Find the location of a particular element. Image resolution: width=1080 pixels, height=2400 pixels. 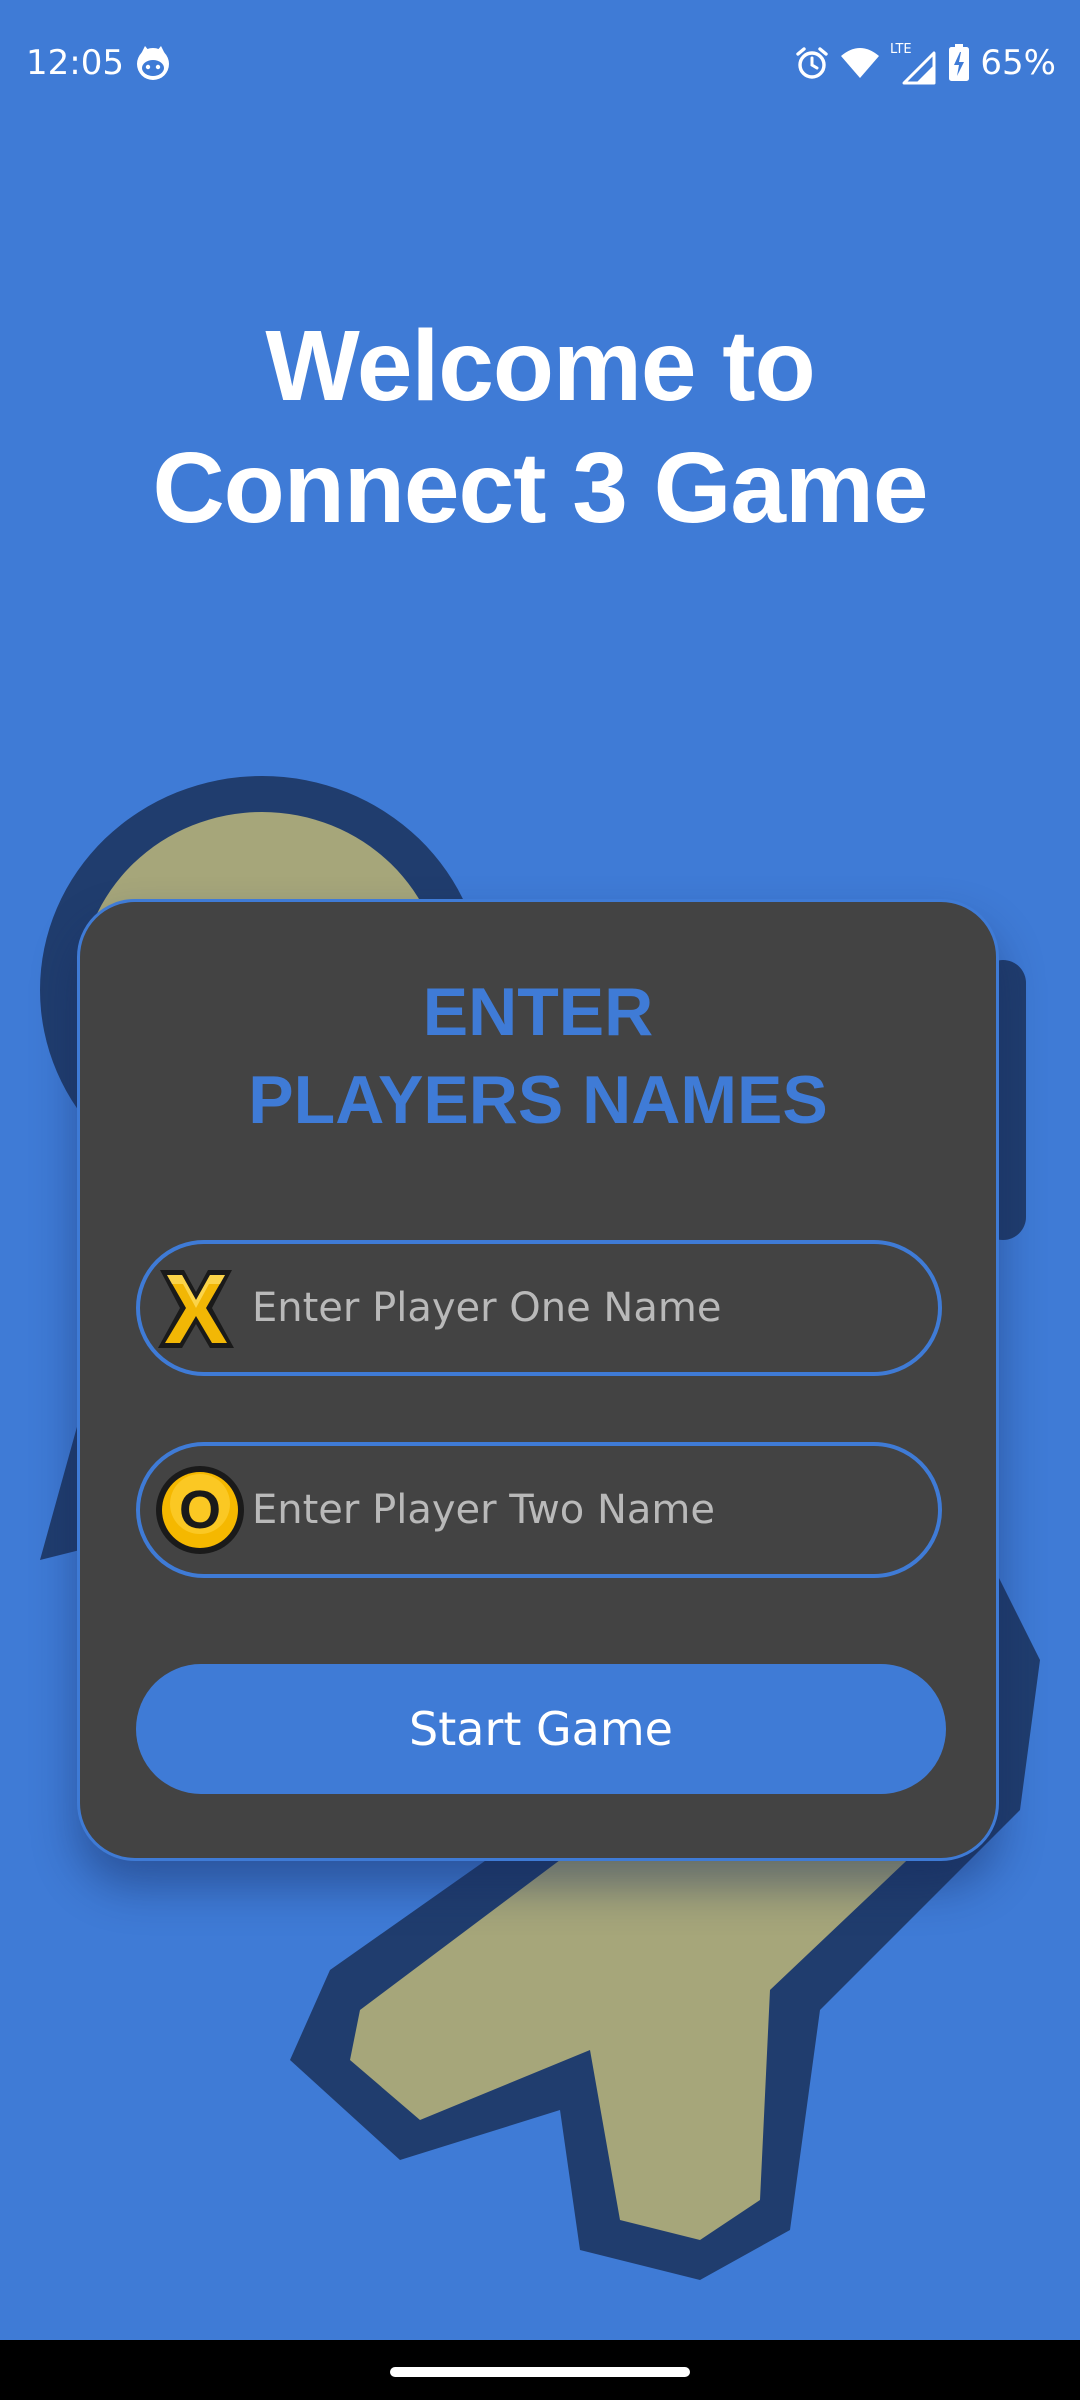

cat-face-icon is located at coordinates (153, 63).